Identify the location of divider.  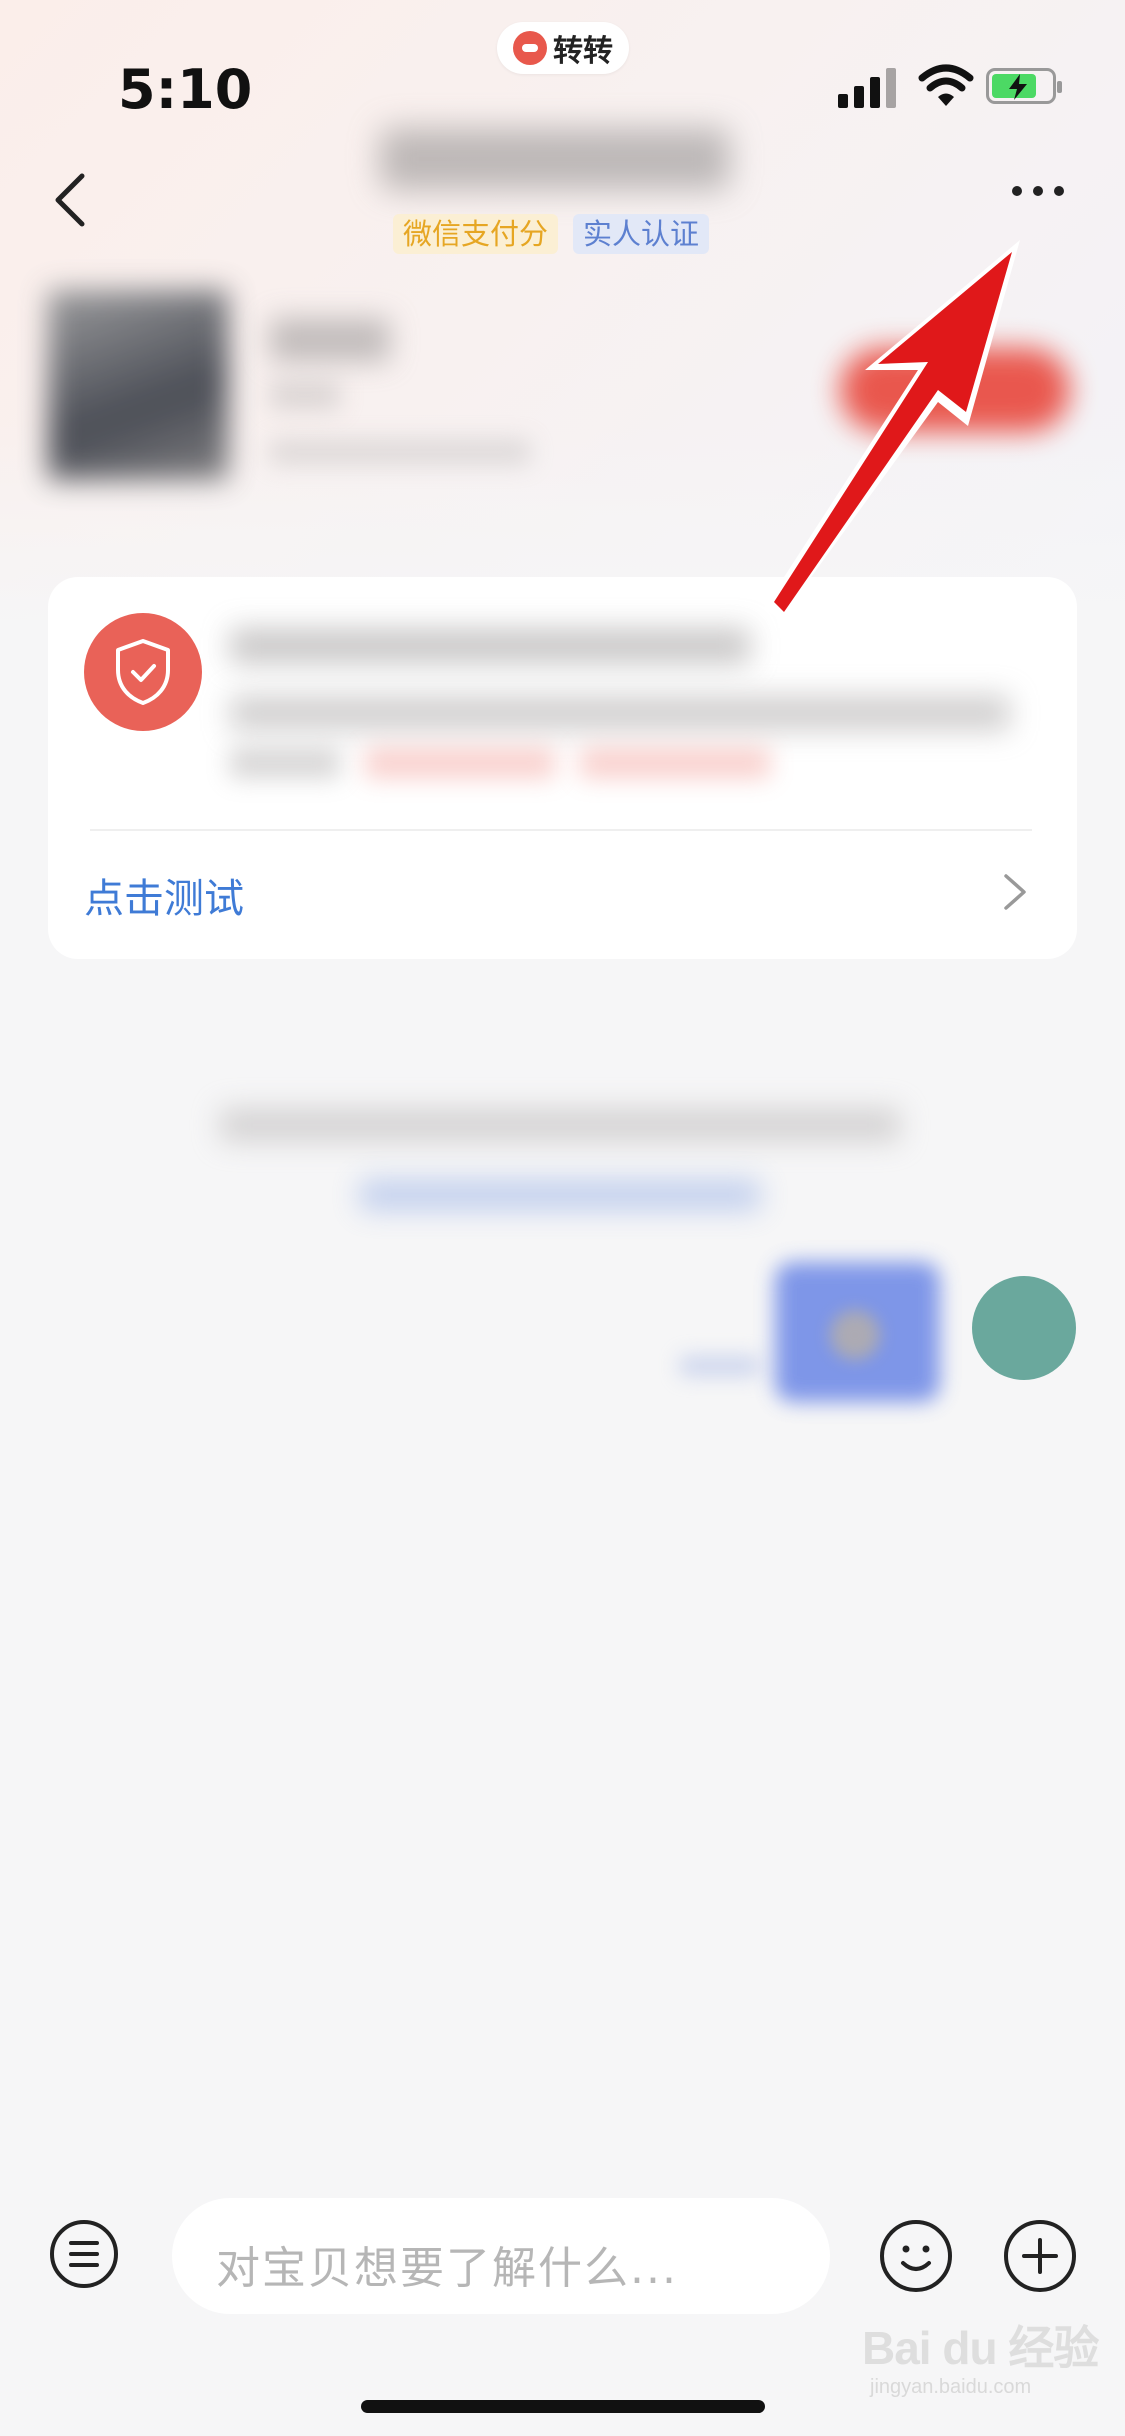
(561, 830).